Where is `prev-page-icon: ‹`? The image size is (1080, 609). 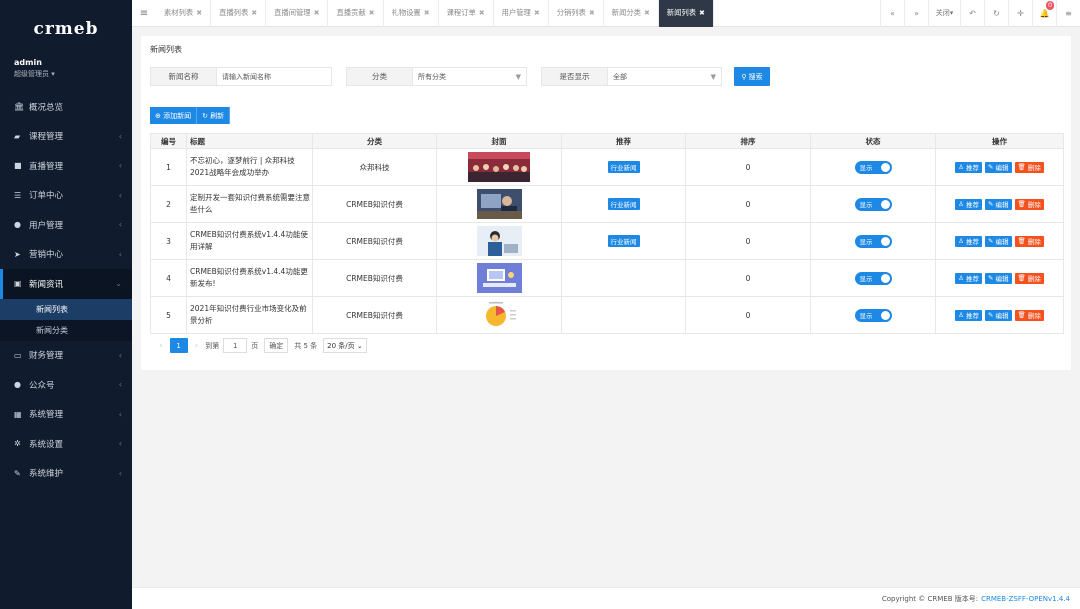 prev-page-icon: ‹ is located at coordinates (161, 346).